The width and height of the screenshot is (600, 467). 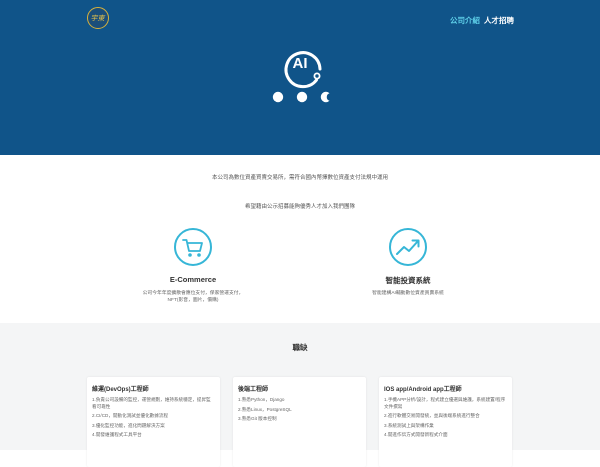 I want to click on feature-desc-line: 公司今年年度擴散會應位支付，保家營運支付，, so click(x=193, y=293).